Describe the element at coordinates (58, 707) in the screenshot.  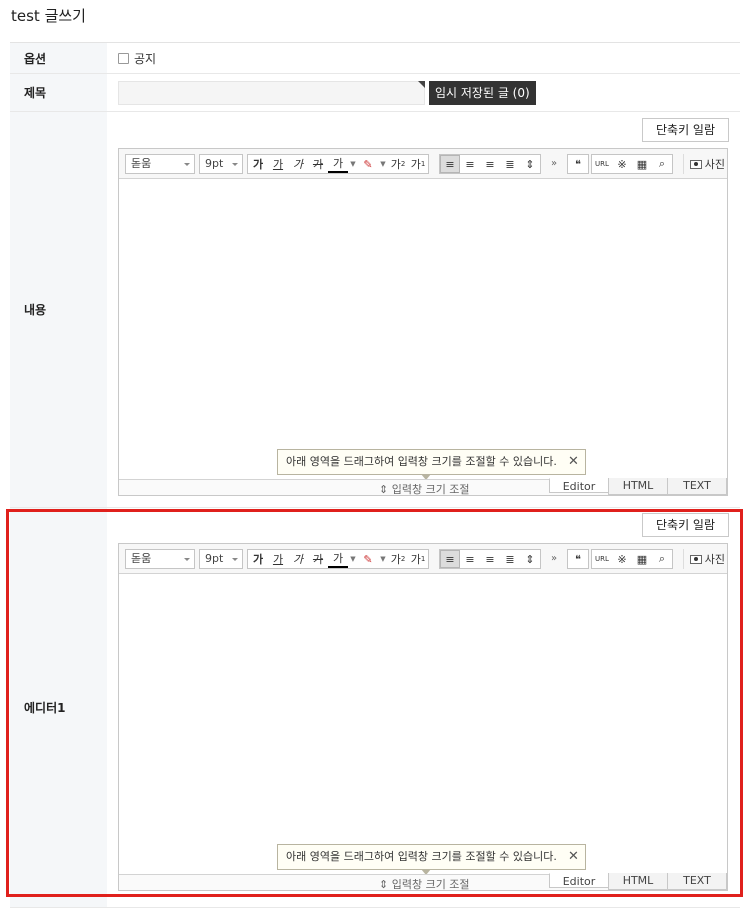
I see `editor1-label: 에디터1` at that location.